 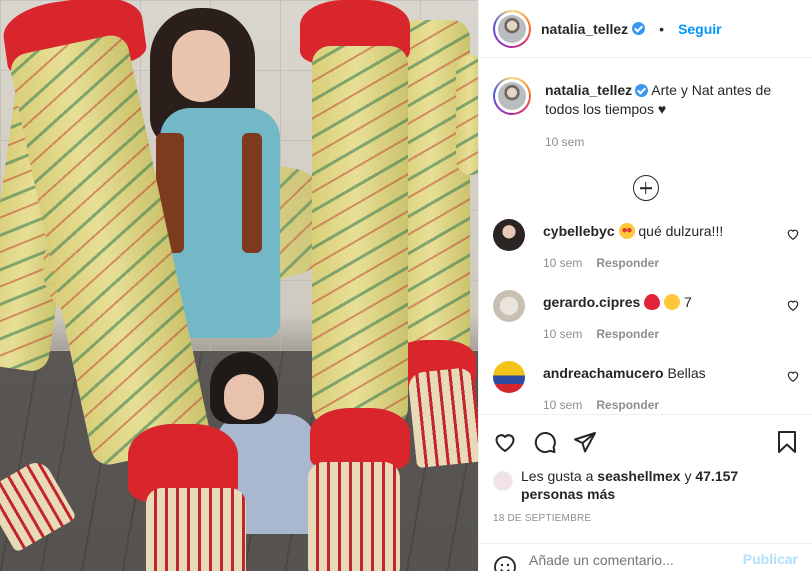 What do you see at coordinates (687, 302) in the screenshot?
I see `comment-text: 7` at bounding box center [687, 302].